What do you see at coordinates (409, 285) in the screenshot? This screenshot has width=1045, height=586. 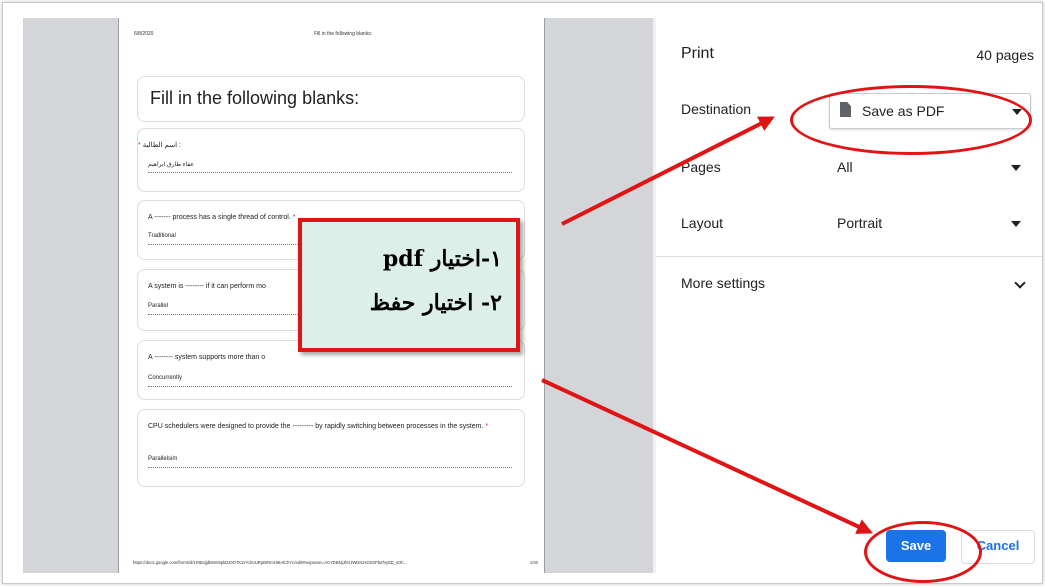 I see `instruction-callout: ١-اختيار pdf ٢- اختيار حفظ` at bounding box center [409, 285].